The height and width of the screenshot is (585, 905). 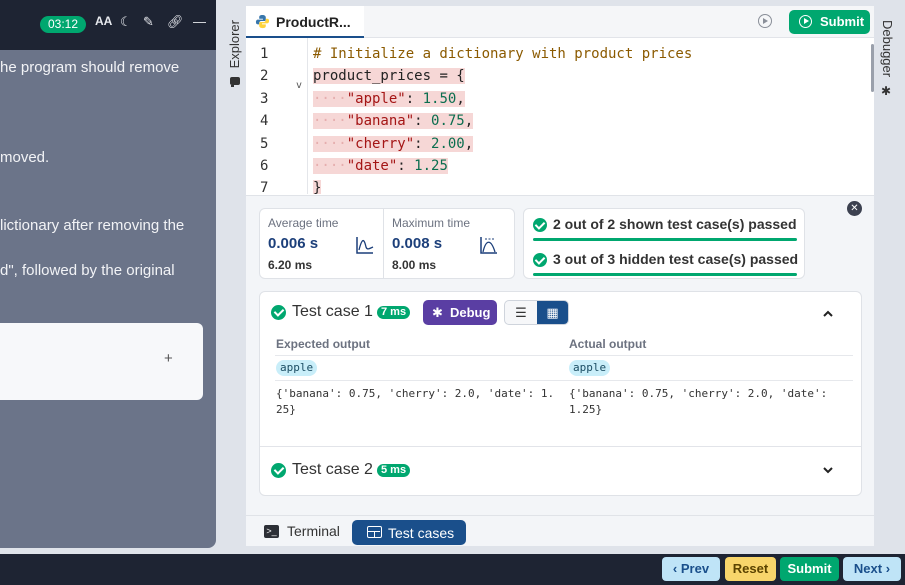 What do you see at coordinates (63, 24) in the screenshot?
I see `timer-badge: 03:12` at bounding box center [63, 24].